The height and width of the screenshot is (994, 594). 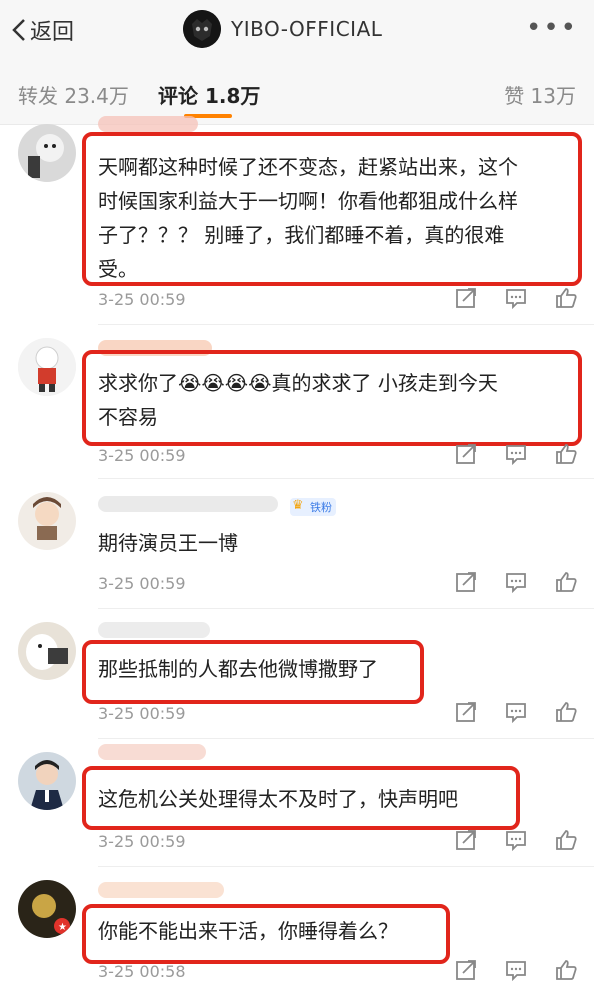 I want to click on top-nav-bar: 返回 YIBO-OFFICIAL •••, so click(x=297, y=29).